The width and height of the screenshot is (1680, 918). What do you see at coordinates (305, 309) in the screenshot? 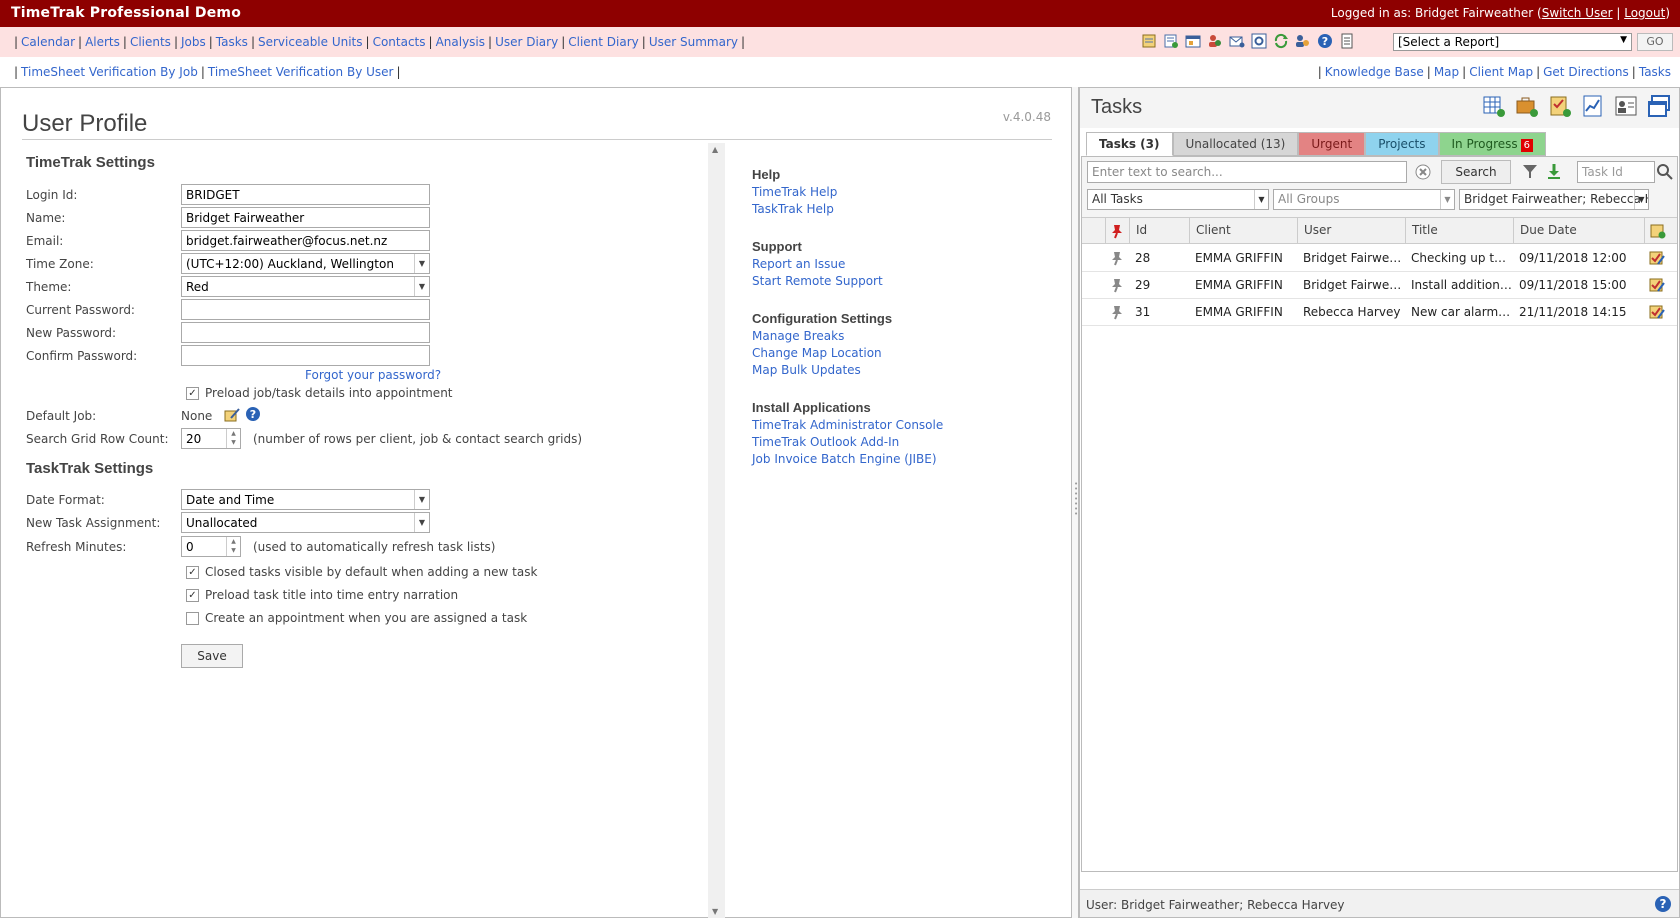
I see `current-password-input` at bounding box center [305, 309].